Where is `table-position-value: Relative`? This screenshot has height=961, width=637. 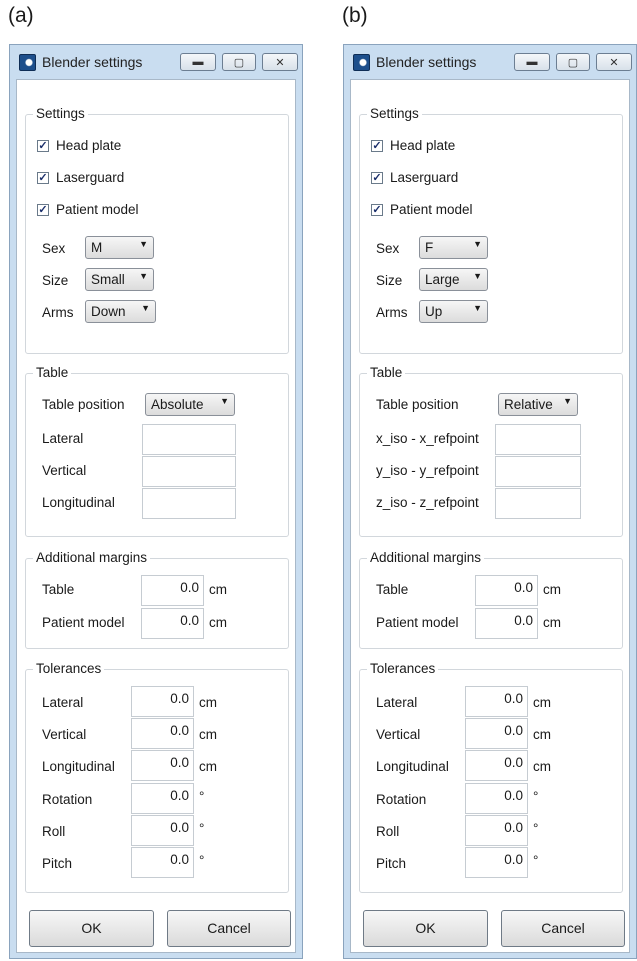 table-position-value: Relative is located at coordinates (528, 404).